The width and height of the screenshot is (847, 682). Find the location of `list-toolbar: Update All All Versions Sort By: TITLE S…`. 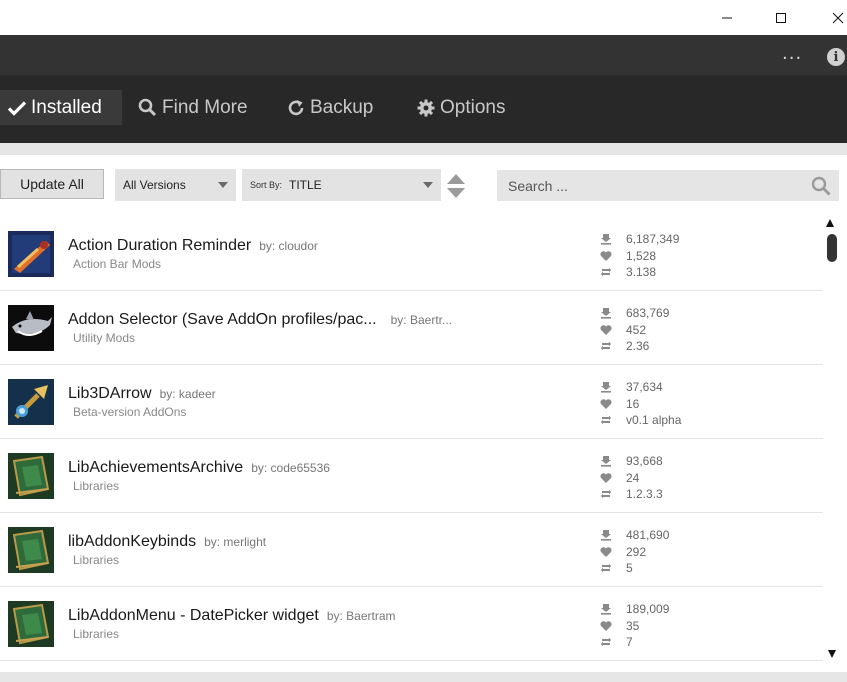

list-toolbar: Update All All Versions Sort By: TITLE S… is located at coordinates (423, 185).